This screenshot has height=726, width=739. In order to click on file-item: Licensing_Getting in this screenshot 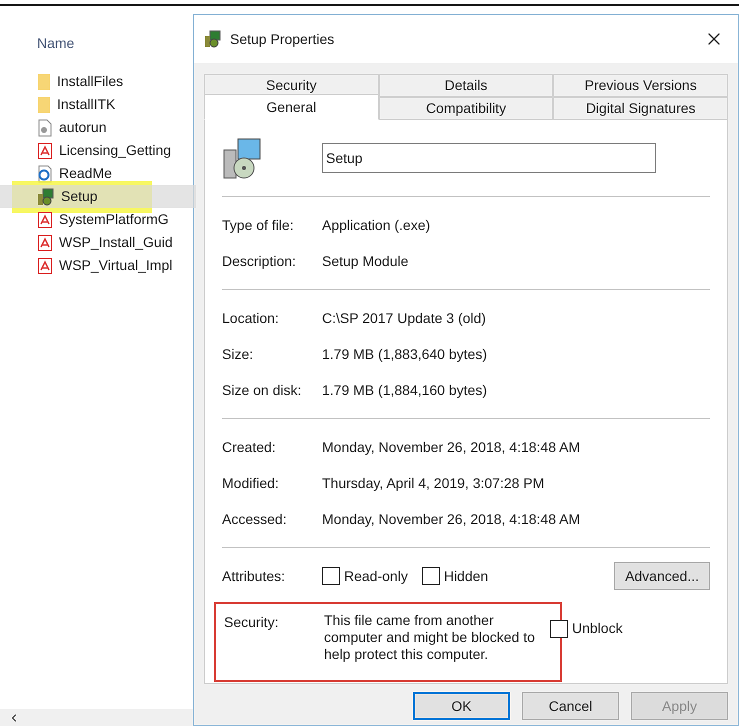, I will do `click(98, 150)`.